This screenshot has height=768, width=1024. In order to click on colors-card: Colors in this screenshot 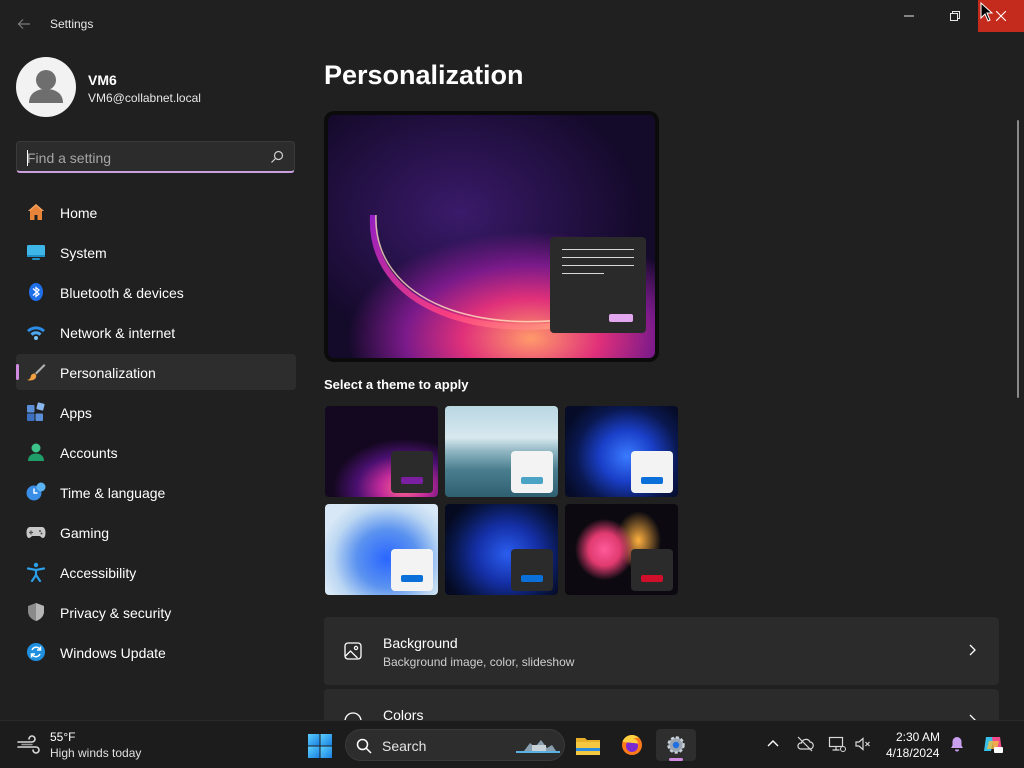, I will do `click(661, 704)`.